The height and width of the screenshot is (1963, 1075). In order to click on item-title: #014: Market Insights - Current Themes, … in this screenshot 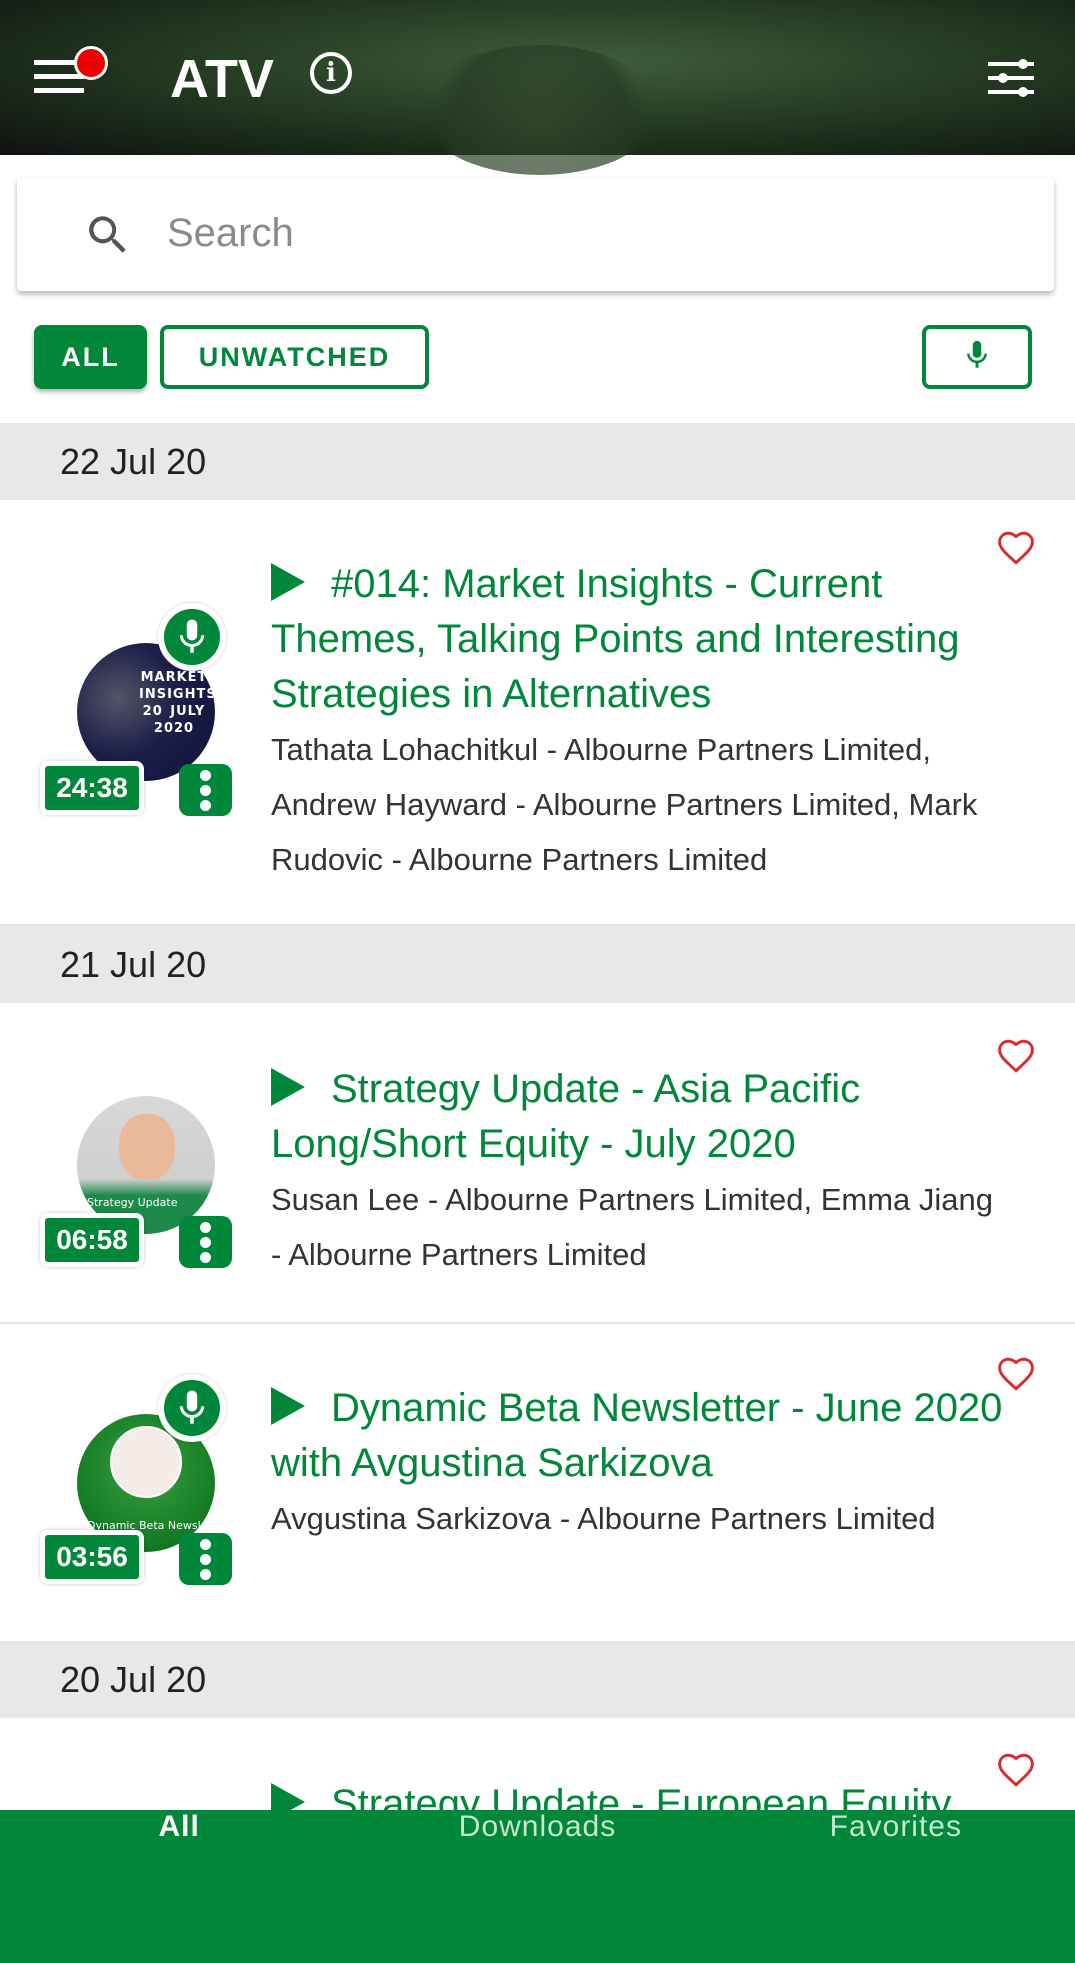, I will do `click(641, 639)`.